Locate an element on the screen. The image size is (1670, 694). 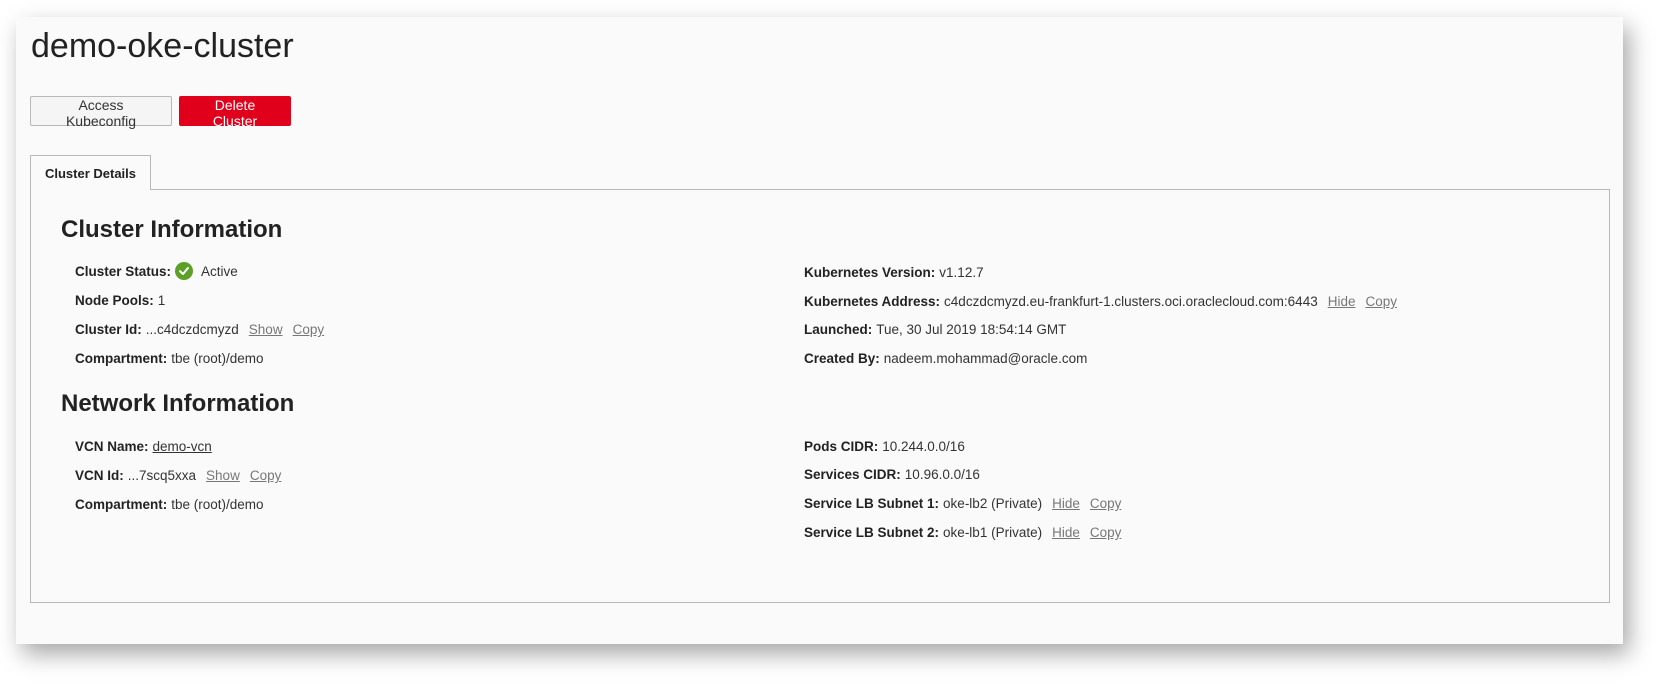
service-lb-subnet-2-value: oke-lb1 (Private) is located at coordinates (993, 532).